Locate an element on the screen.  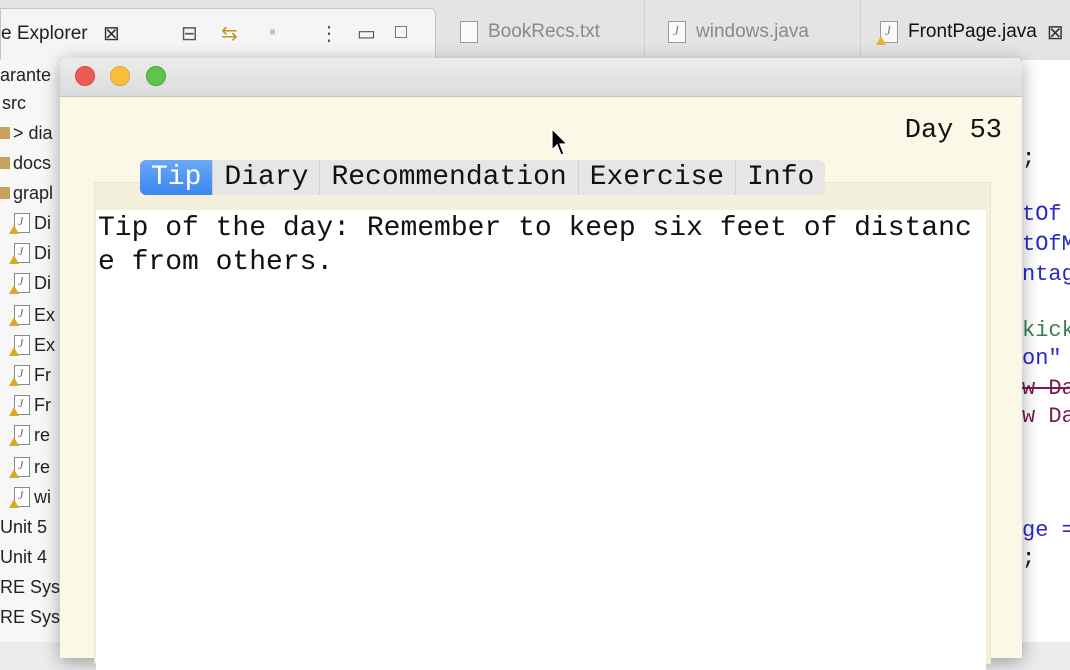
editor-tab-label: windows.java is located at coordinates (752, 31).